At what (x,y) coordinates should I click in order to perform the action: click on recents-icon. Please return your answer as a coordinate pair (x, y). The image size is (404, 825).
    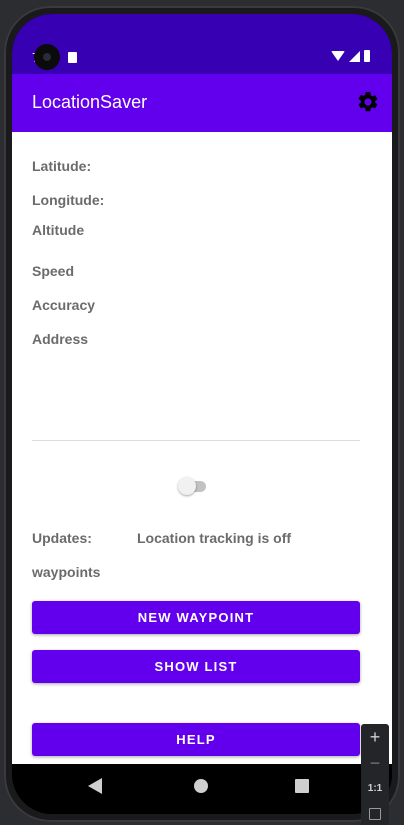
    Looking at the image, I should click on (302, 786).